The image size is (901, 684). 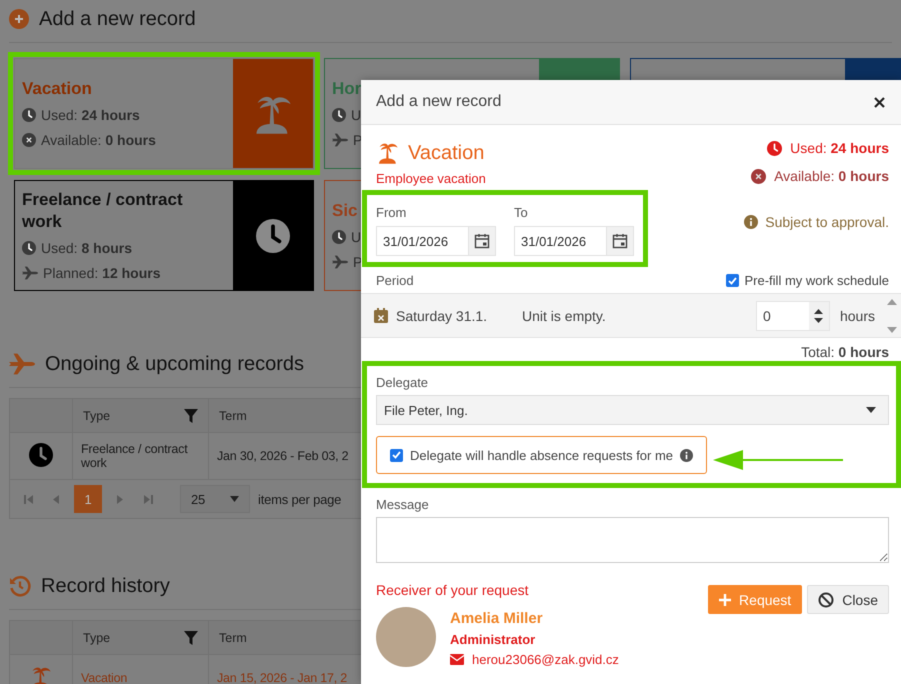 What do you see at coordinates (215, 499) in the screenshot?
I see `page-size-dropdown: 25` at bounding box center [215, 499].